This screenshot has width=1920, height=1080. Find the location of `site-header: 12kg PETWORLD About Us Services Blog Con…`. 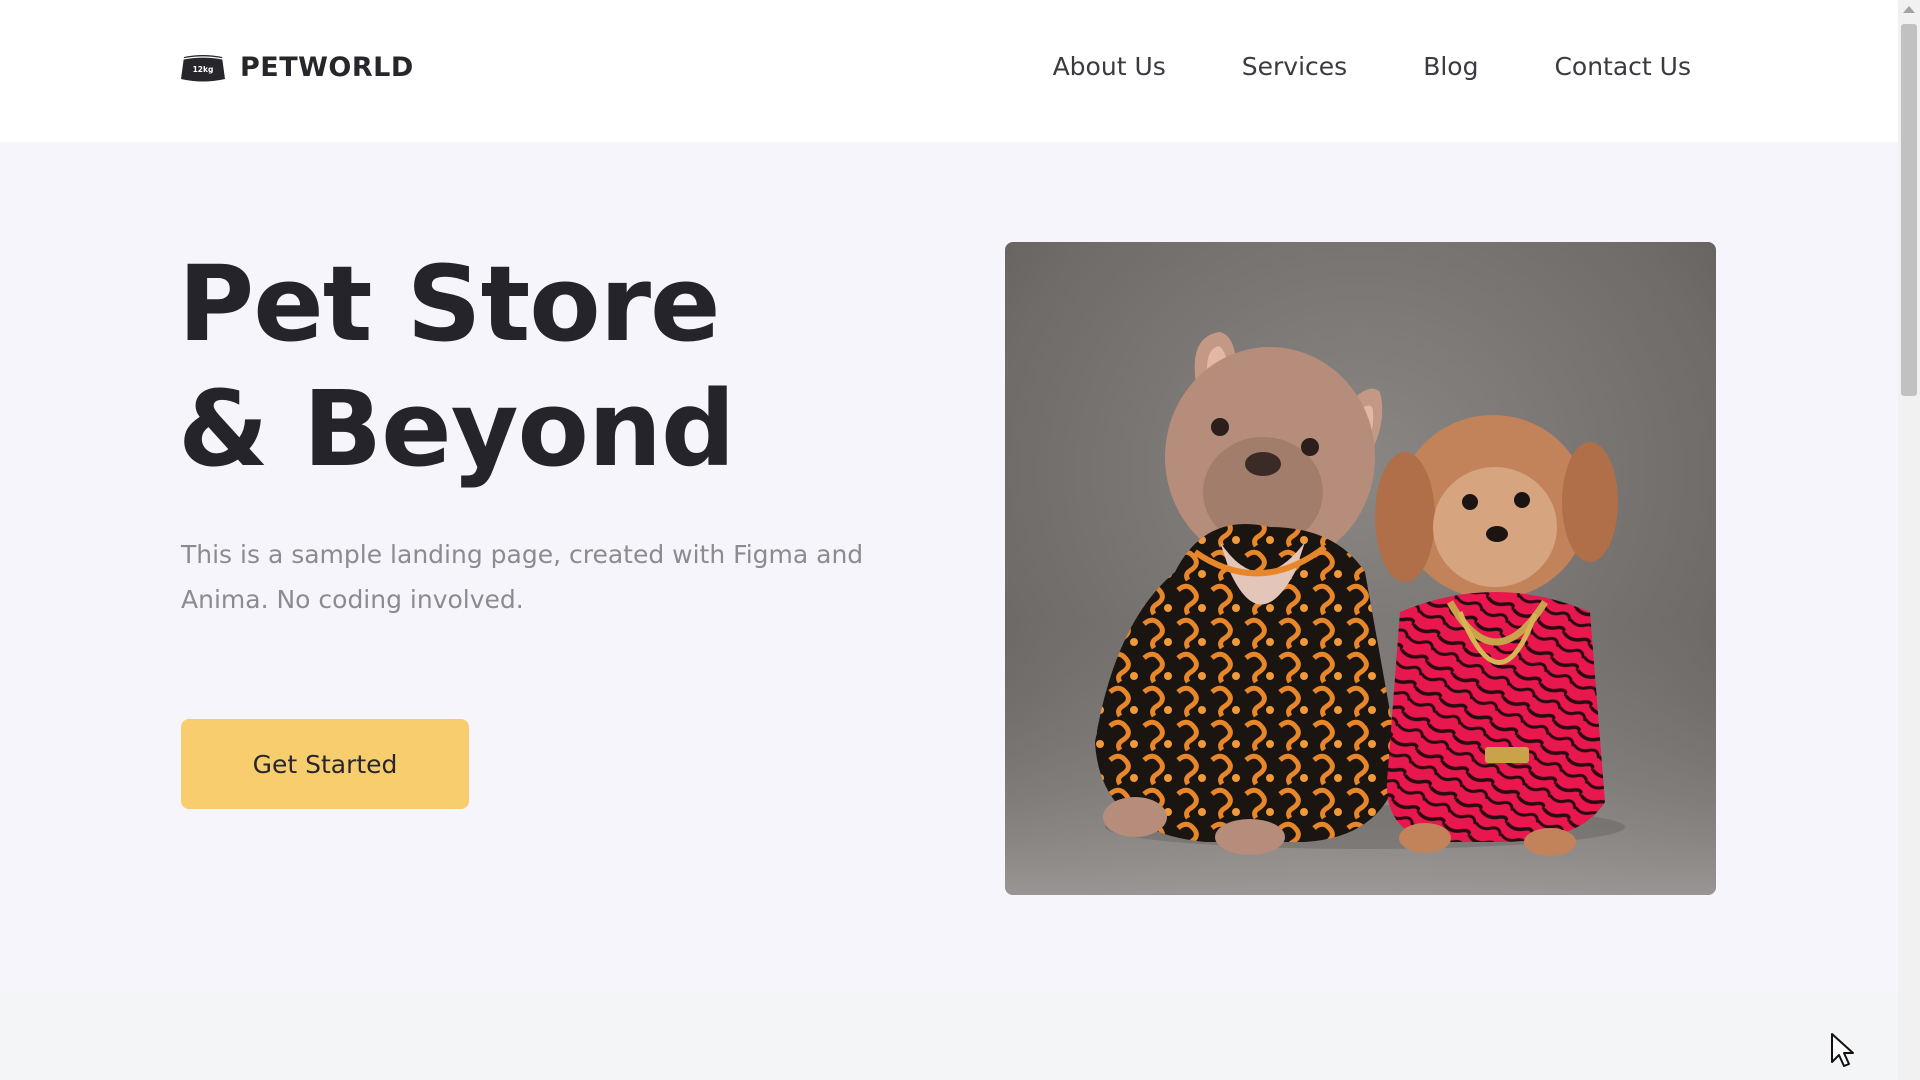

site-header: 12kg PETWORLD About Us Services Blog Con… is located at coordinates (949, 71).